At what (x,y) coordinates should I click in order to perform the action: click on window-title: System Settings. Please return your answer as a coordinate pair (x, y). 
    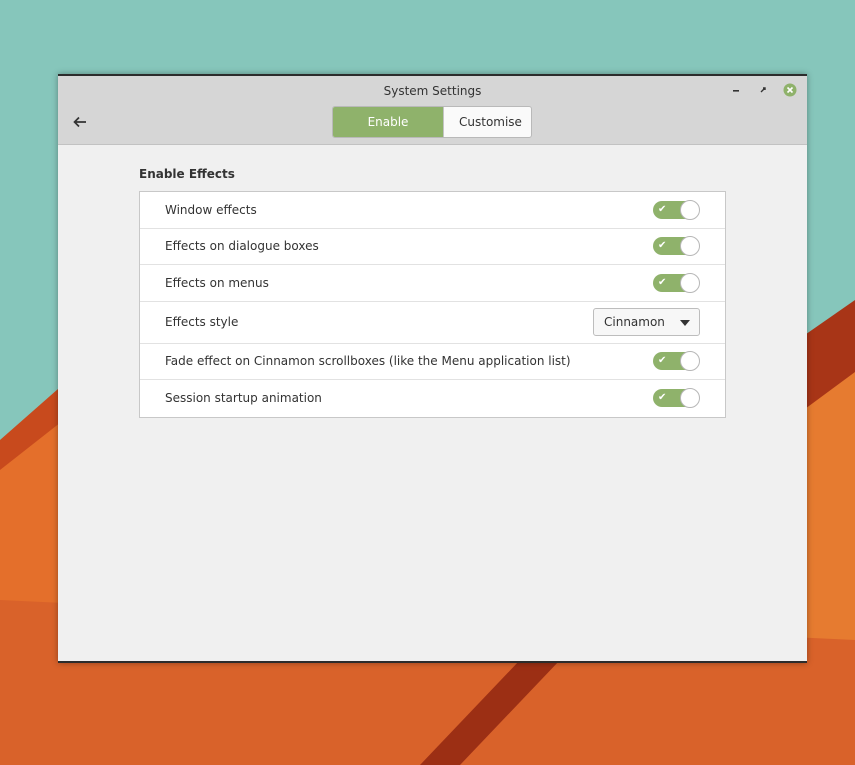
    Looking at the image, I should click on (432, 91).